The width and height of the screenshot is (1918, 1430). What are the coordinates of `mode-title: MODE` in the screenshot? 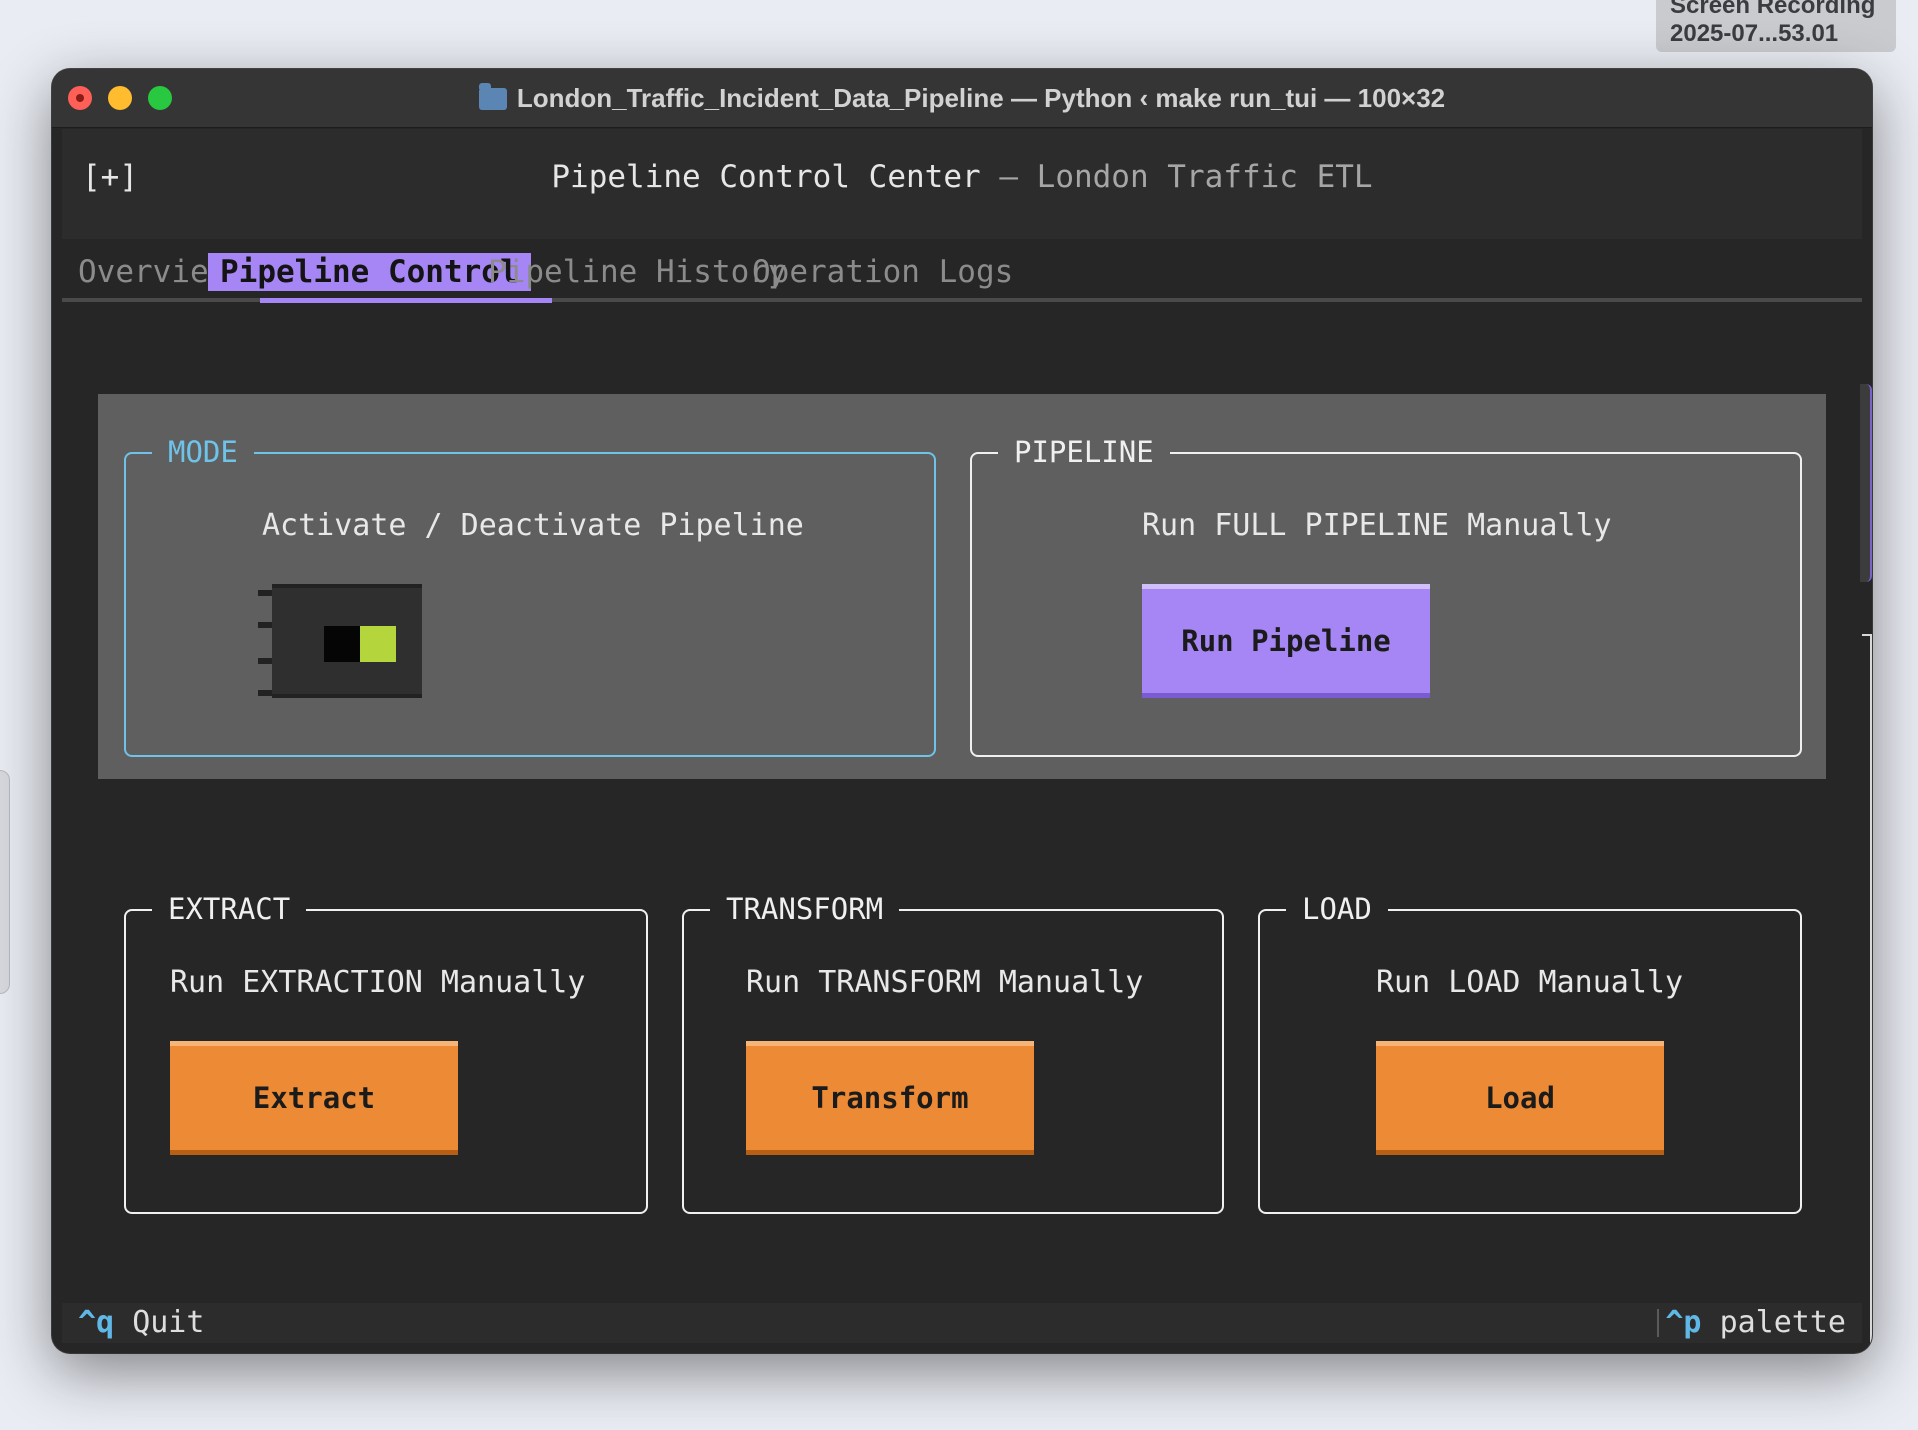 It's located at (203, 452).